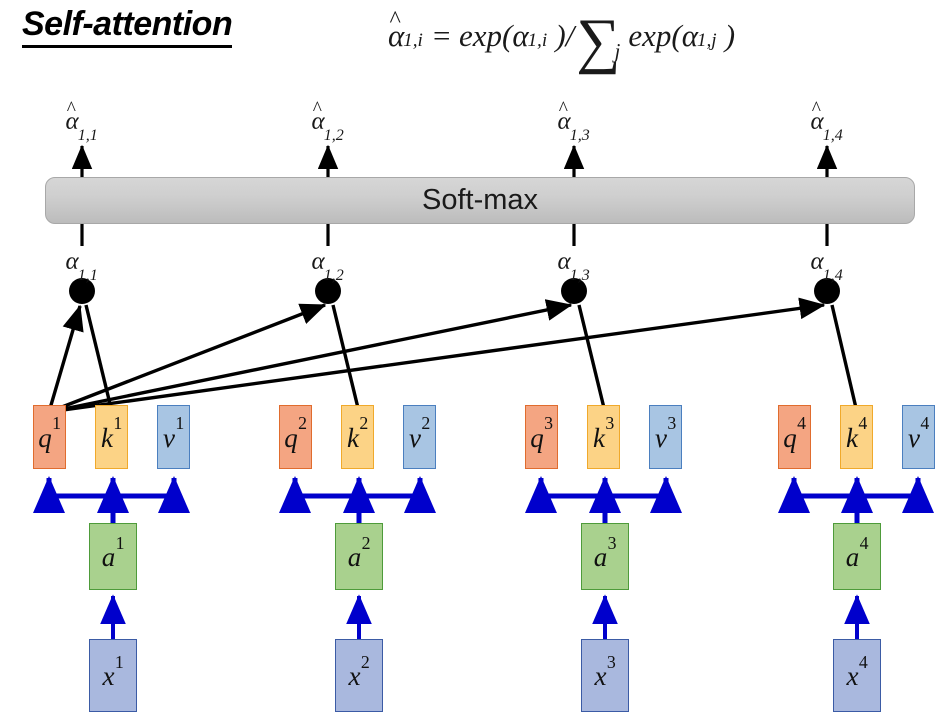 The image size is (946, 725). I want to click on embedding-superscript: 2, so click(366, 542).